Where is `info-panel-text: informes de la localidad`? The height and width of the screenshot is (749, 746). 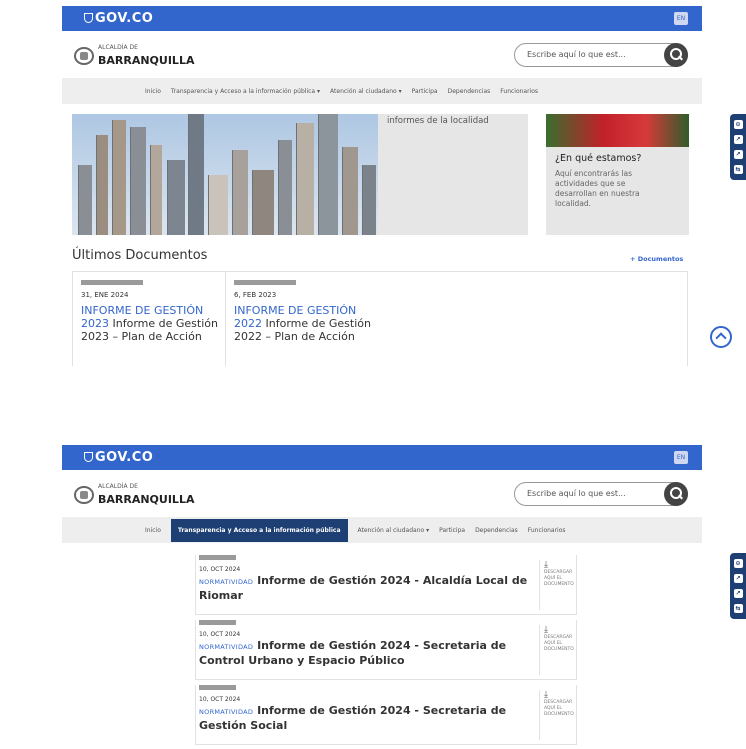
info-panel-text: informes de la localidad is located at coordinates (438, 121).